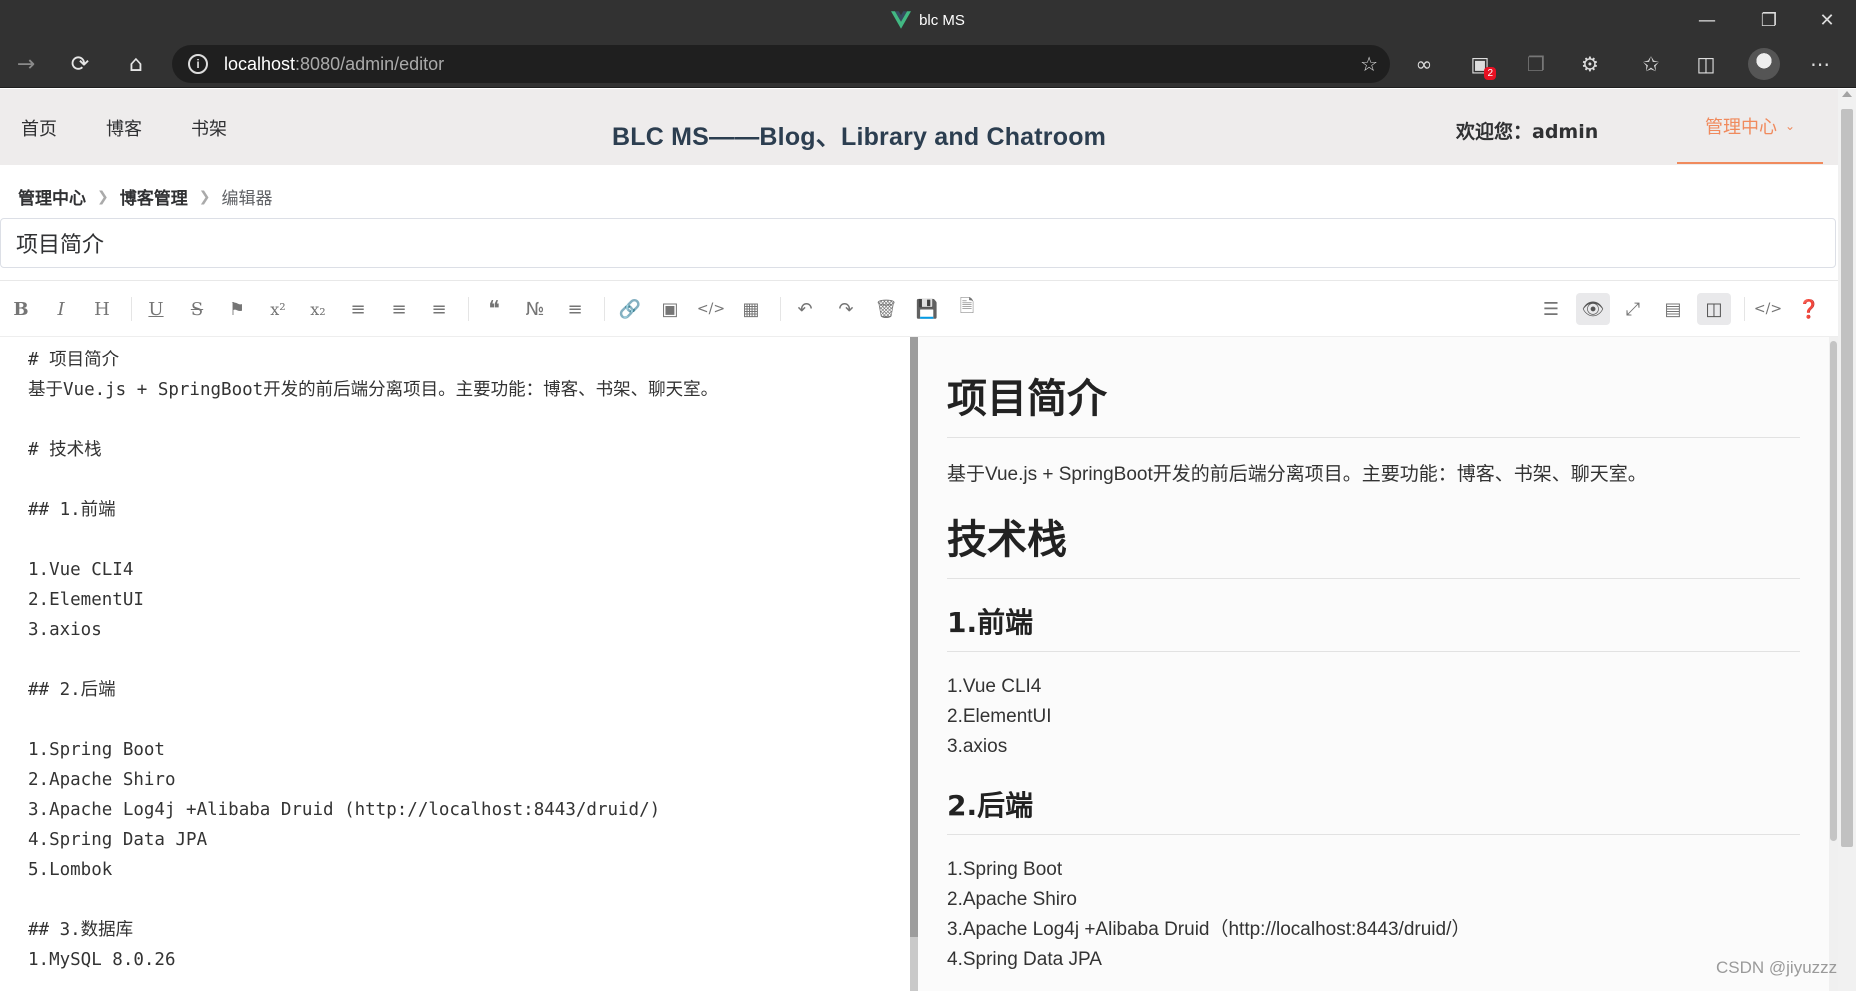 The height and width of the screenshot is (991, 1856). What do you see at coordinates (469, 360) in the screenshot?
I see `source-line: # 项目简介` at bounding box center [469, 360].